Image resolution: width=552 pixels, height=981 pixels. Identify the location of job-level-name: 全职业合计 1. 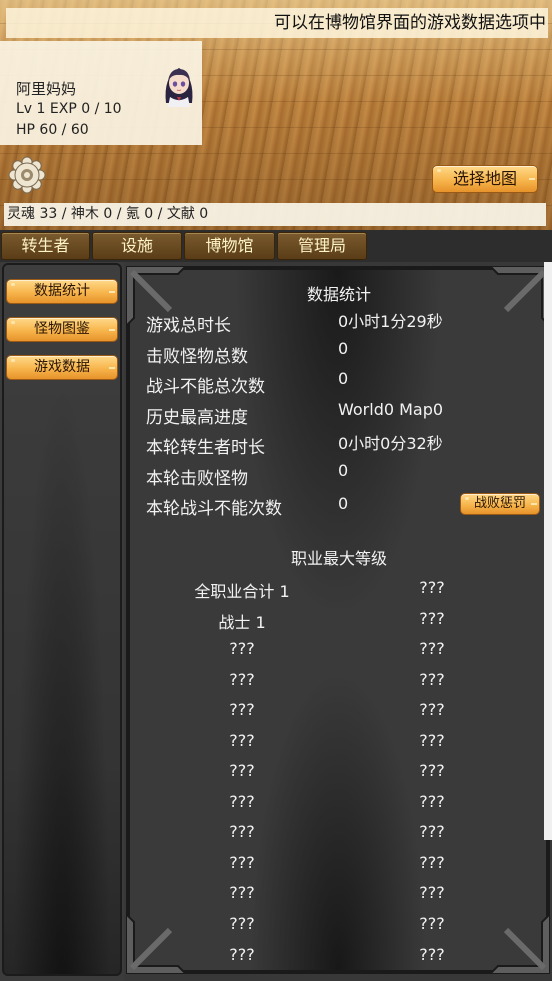
(242, 591).